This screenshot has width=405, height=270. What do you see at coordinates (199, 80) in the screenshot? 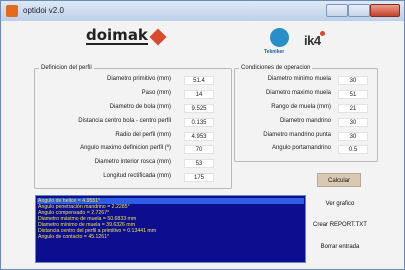
I see `field-input: 51.4` at bounding box center [199, 80].